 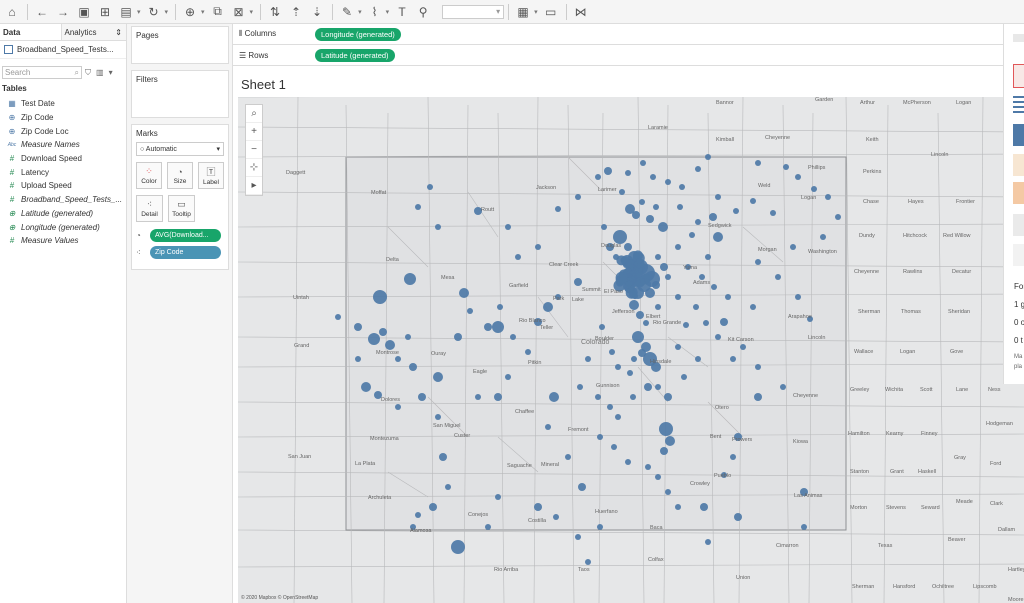 What do you see at coordinates (154, 12) in the screenshot?
I see `refresh-icon: ↻` at bounding box center [154, 12].